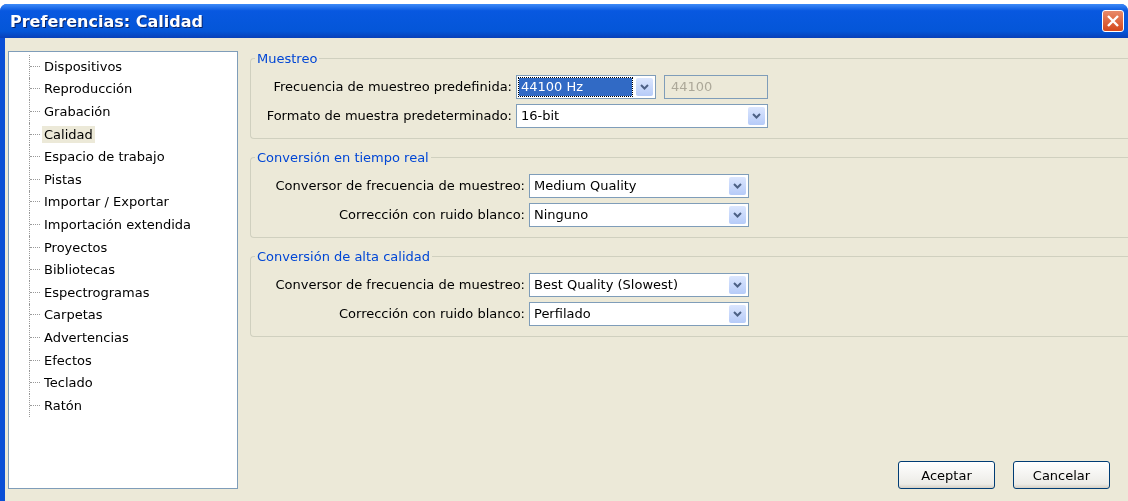 This screenshot has width=1128, height=501. What do you see at coordinates (63, 405) in the screenshot?
I see `tree-item: Ratón` at bounding box center [63, 405].